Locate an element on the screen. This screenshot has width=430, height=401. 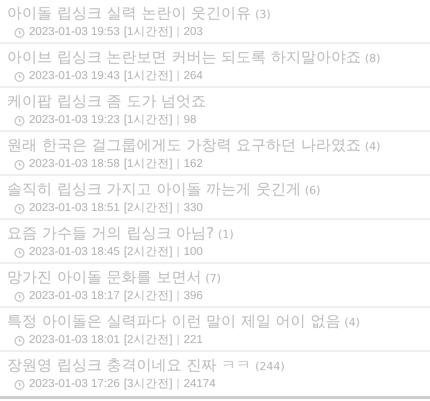
comment-count: (6) is located at coordinates (312, 190).